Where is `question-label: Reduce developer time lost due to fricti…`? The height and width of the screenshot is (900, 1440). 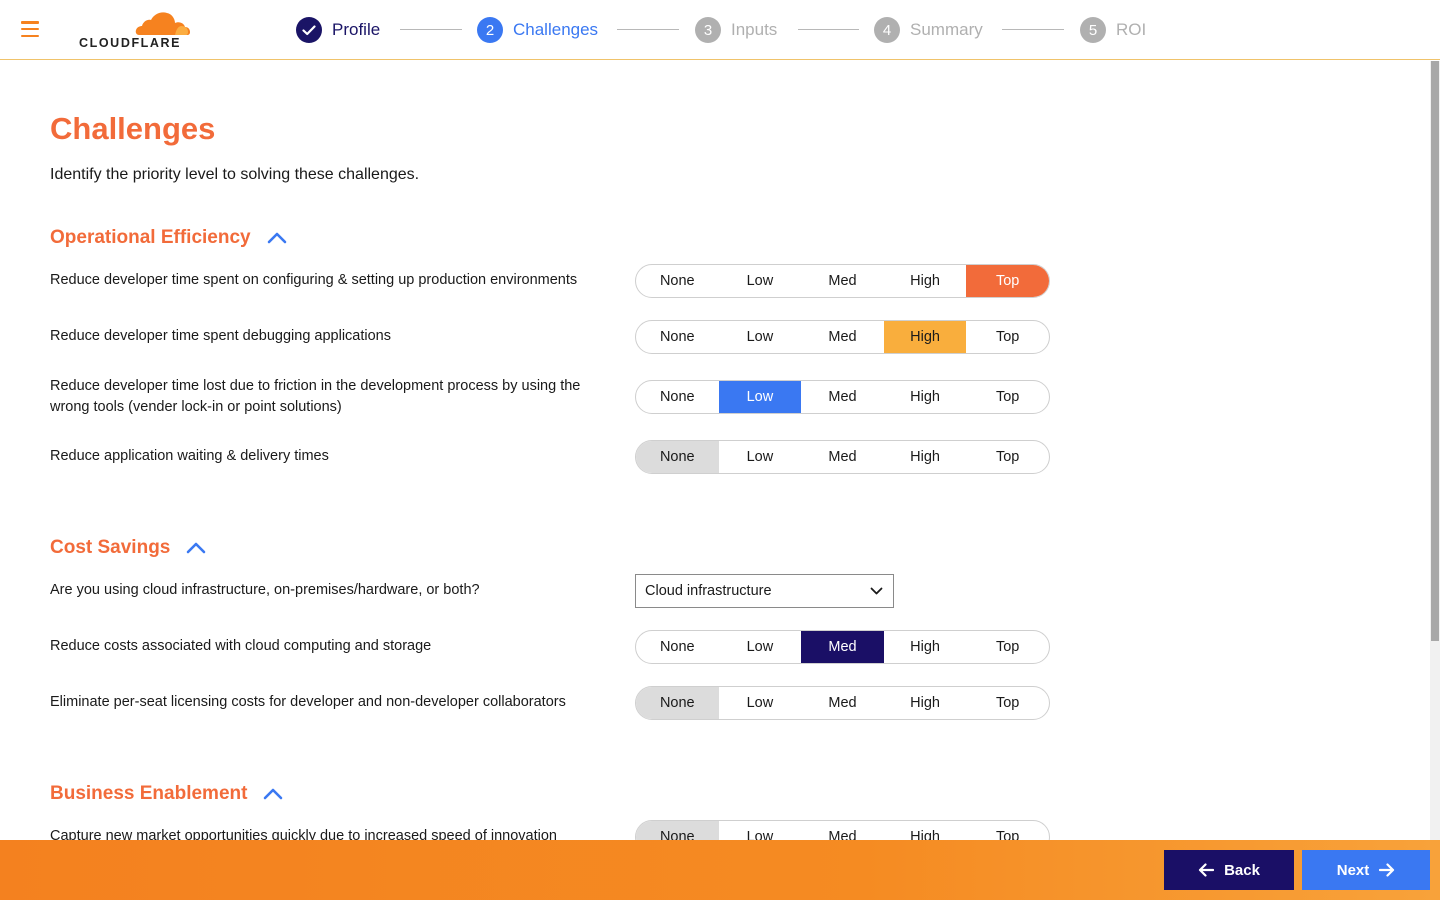
question-label: Reduce developer time lost due to fricti… is located at coordinates (315, 396).